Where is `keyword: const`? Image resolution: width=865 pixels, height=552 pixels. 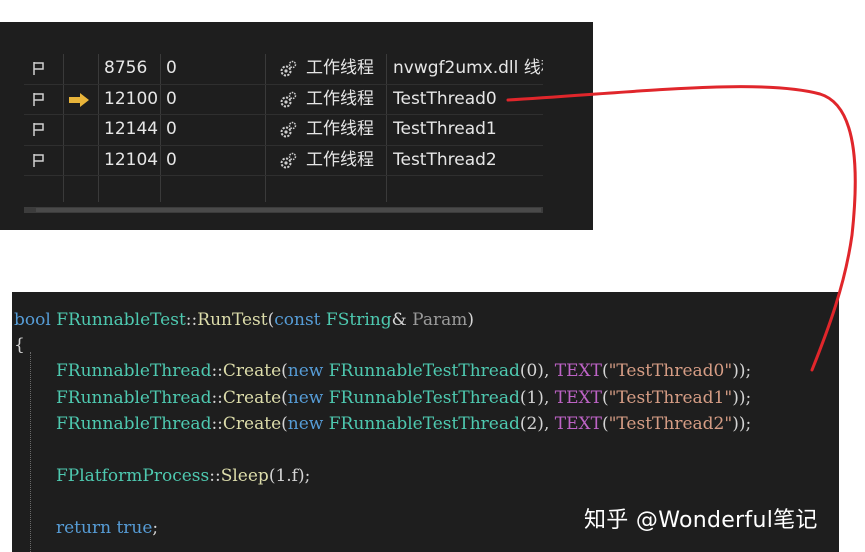
keyword: const is located at coordinates (297, 320).